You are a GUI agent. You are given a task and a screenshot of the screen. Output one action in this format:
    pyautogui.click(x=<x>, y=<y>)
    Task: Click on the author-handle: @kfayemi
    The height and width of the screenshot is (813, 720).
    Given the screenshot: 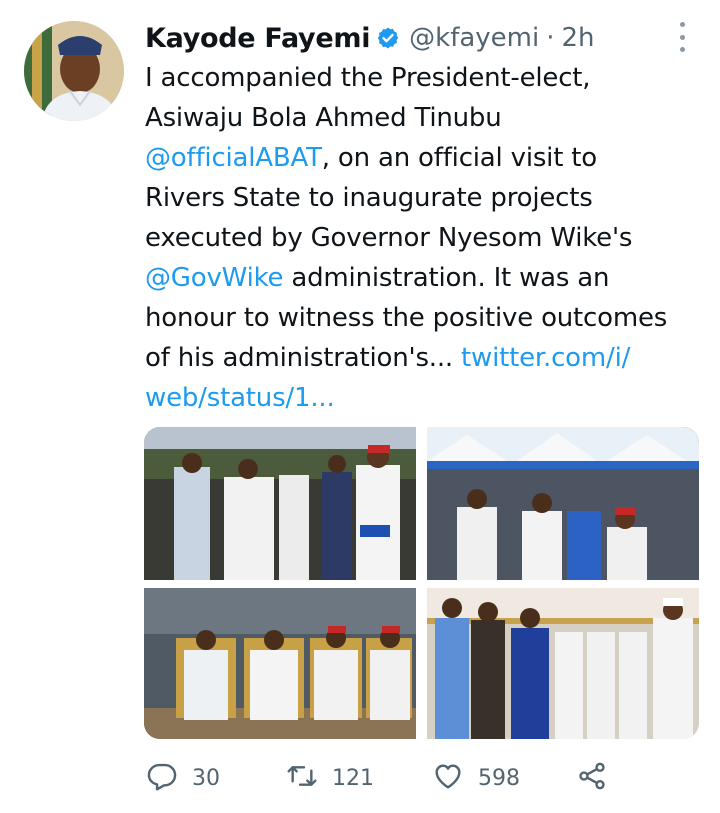 What is the action you would take?
    pyautogui.click(x=474, y=38)
    